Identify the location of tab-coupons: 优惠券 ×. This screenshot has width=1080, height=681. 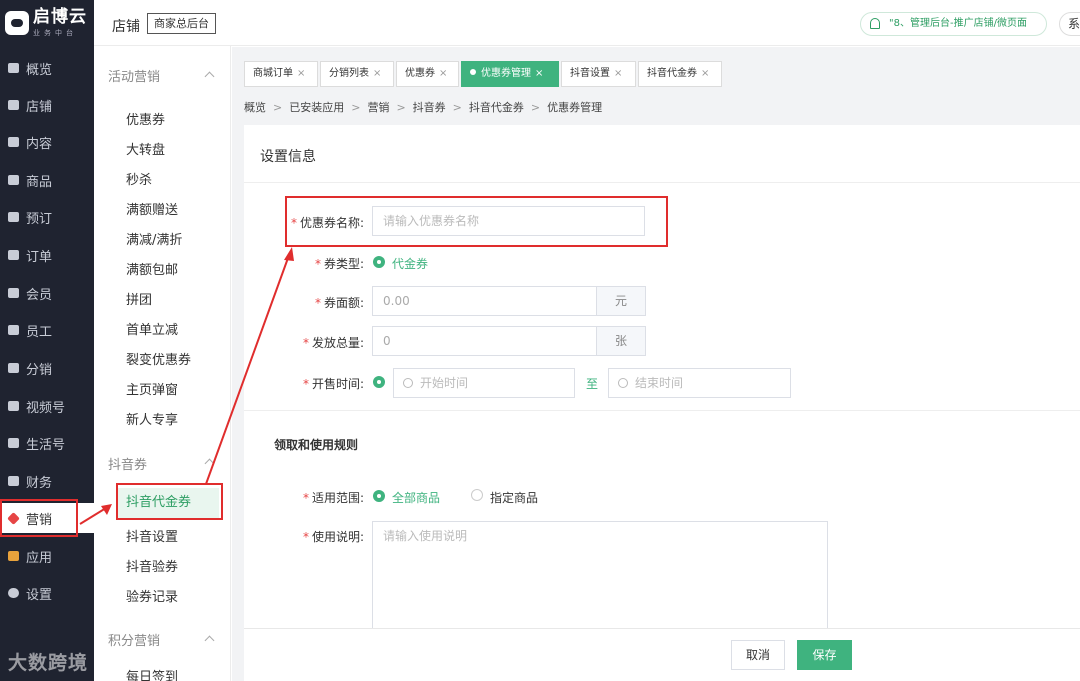
(427, 74).